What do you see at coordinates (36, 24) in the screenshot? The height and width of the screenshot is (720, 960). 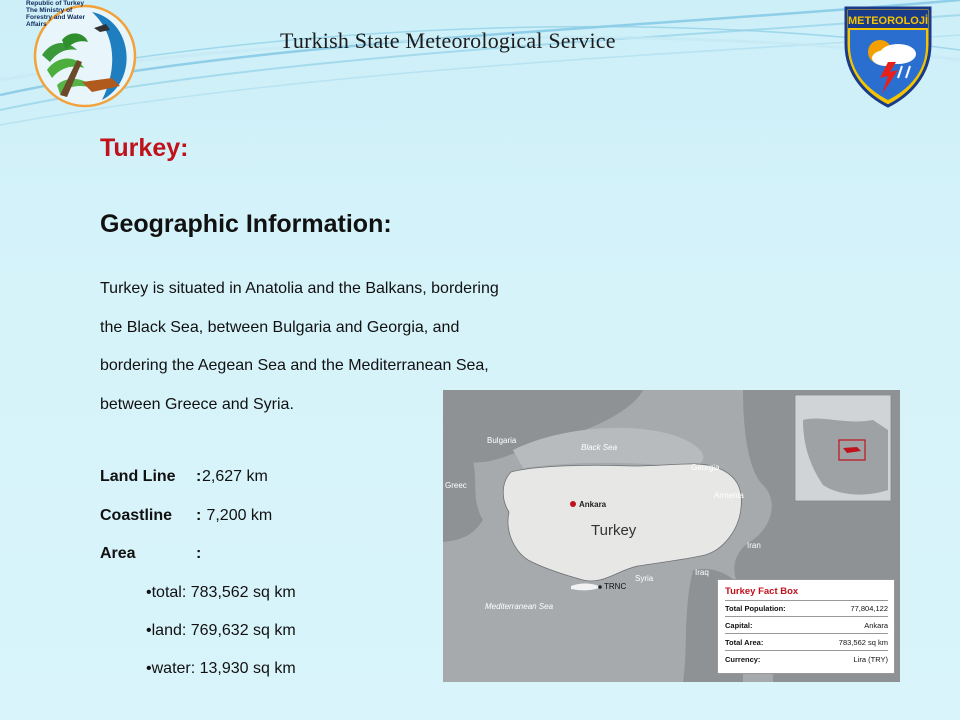 I see `logo-text-line: Affairs` at bounding box center [36, 24].